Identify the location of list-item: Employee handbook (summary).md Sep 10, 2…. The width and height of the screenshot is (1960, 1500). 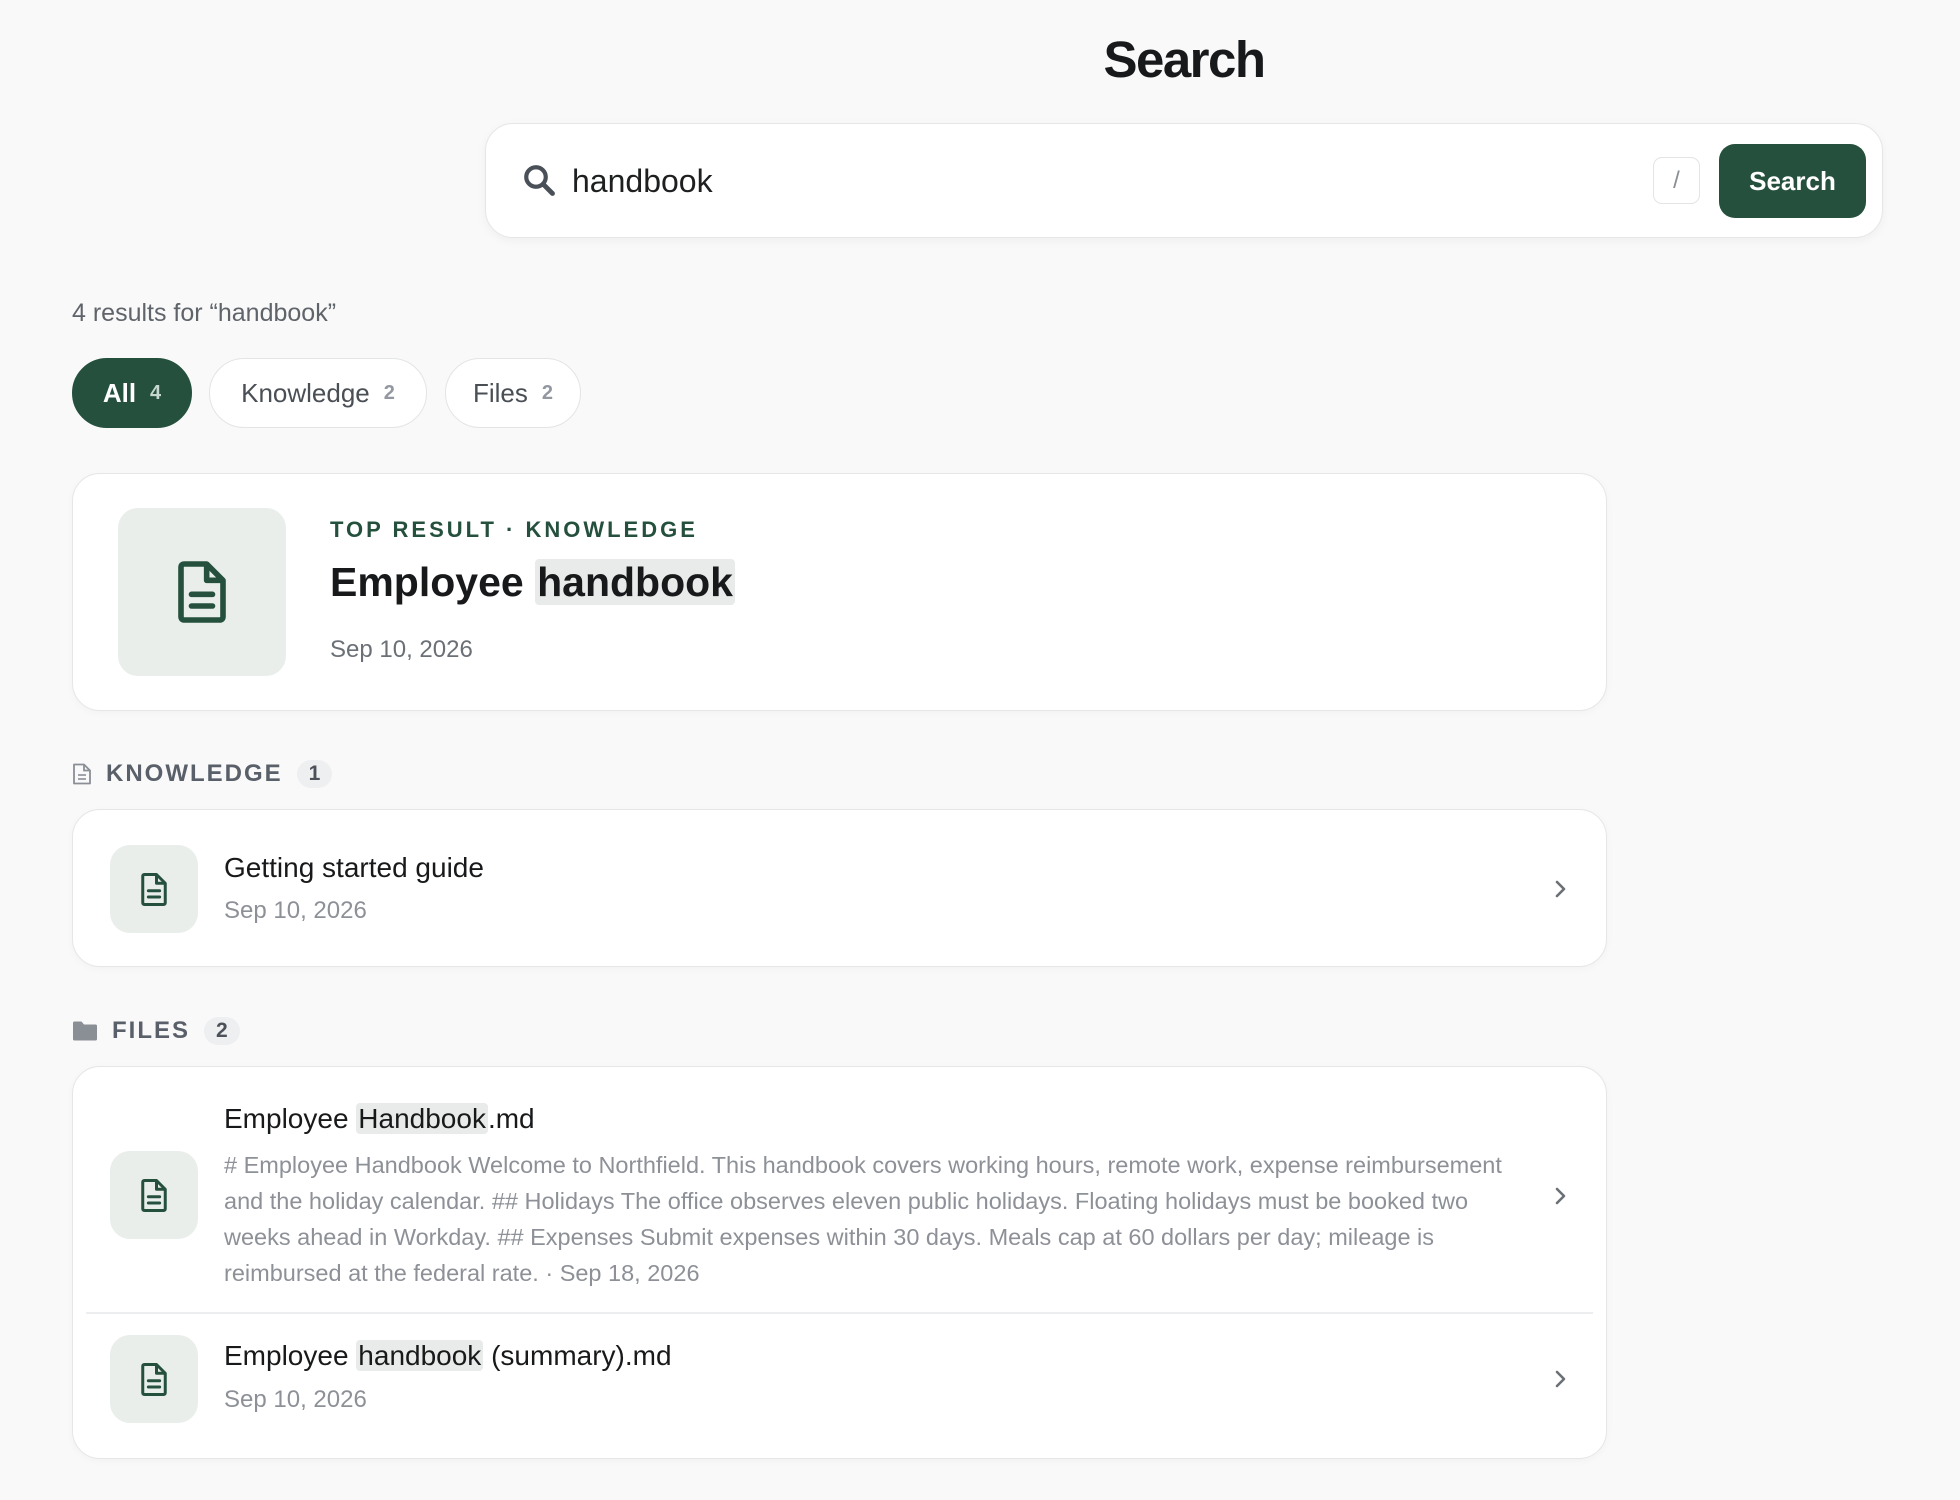
(839, 1386).